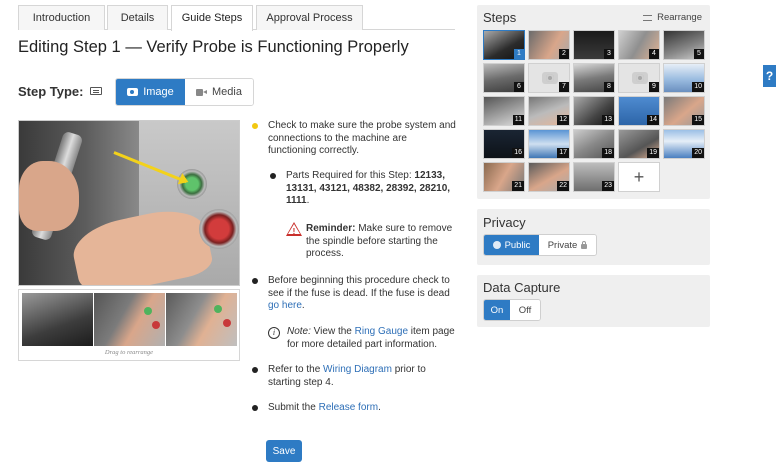 This screenshot has height=468, width=776. I want to click on media-type-button: Media, so click(219, 92).